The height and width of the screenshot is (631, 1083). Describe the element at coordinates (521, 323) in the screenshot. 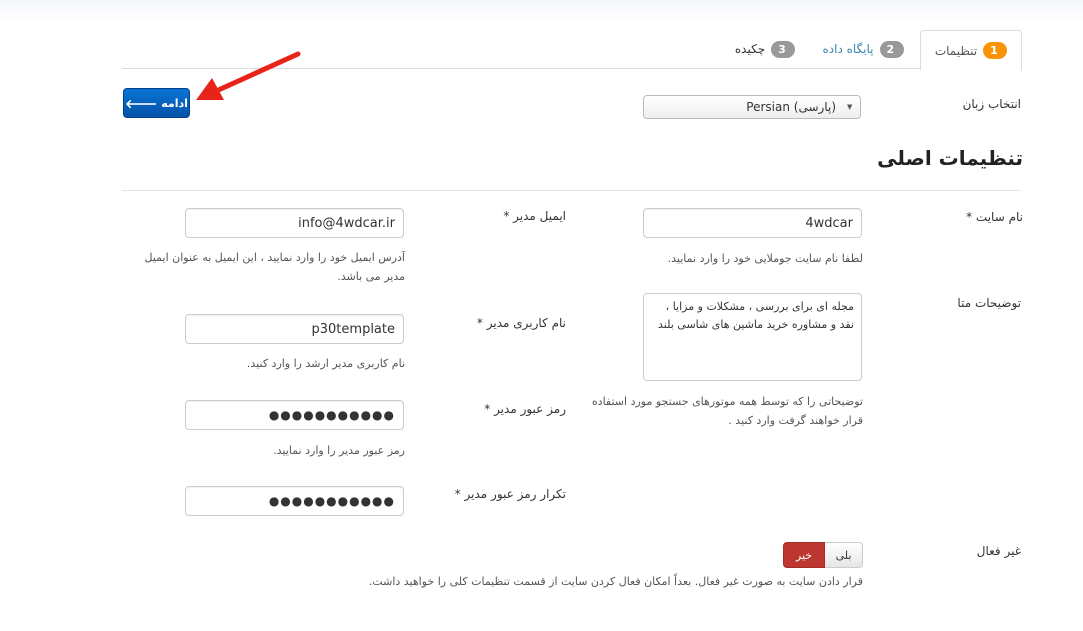

I see `admin-username-label: نام کاربری مدیر *` at that location.